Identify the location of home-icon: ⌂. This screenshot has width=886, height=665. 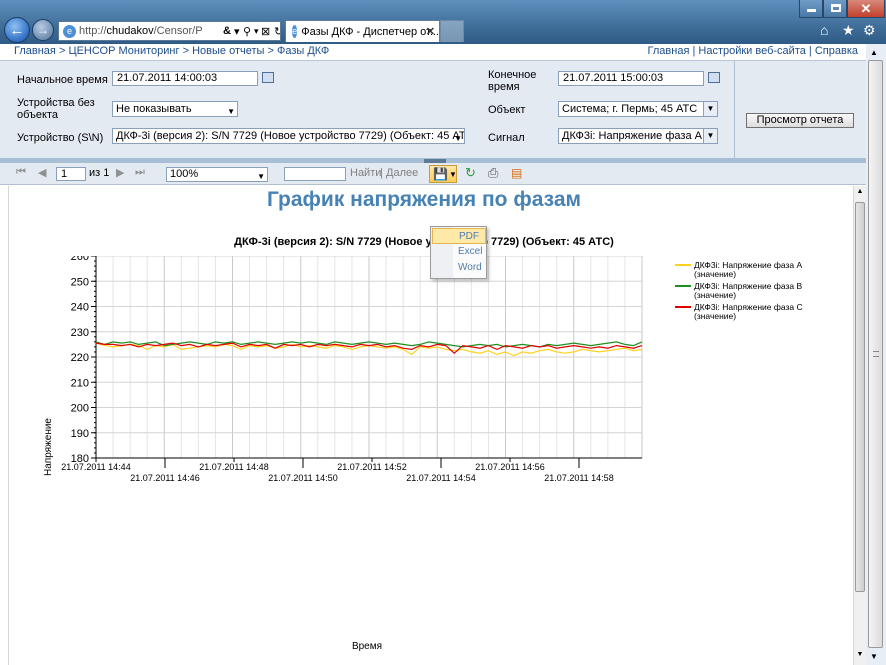
(824, 30).